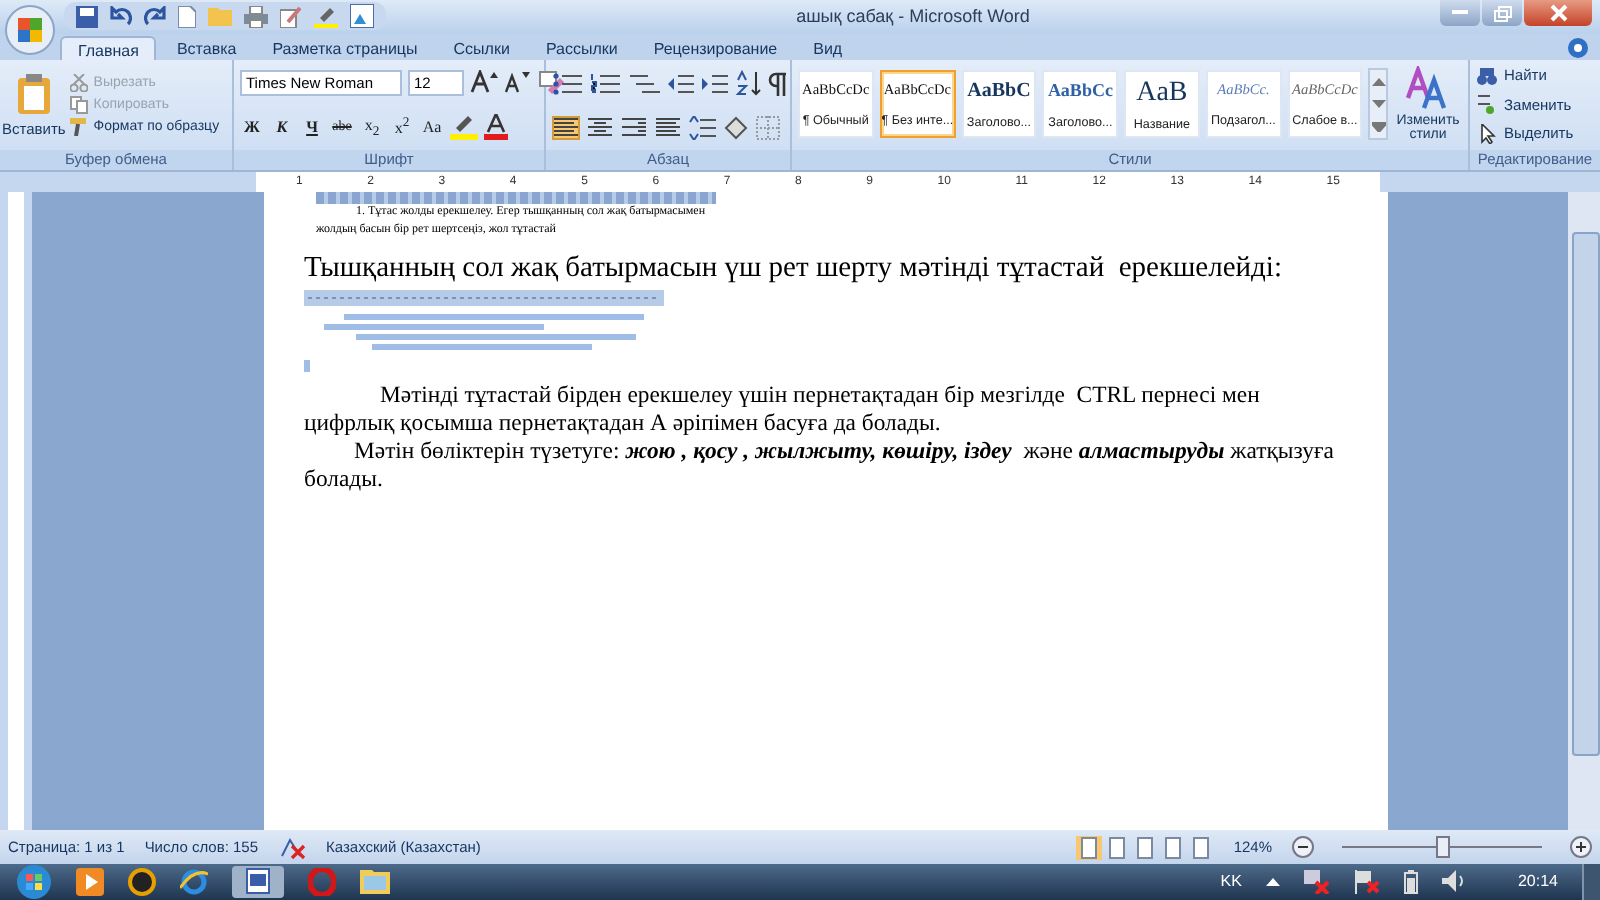  Describe the element at coordinates (1487, 133) in the screenshot. I see `cursor-icon` at that location.